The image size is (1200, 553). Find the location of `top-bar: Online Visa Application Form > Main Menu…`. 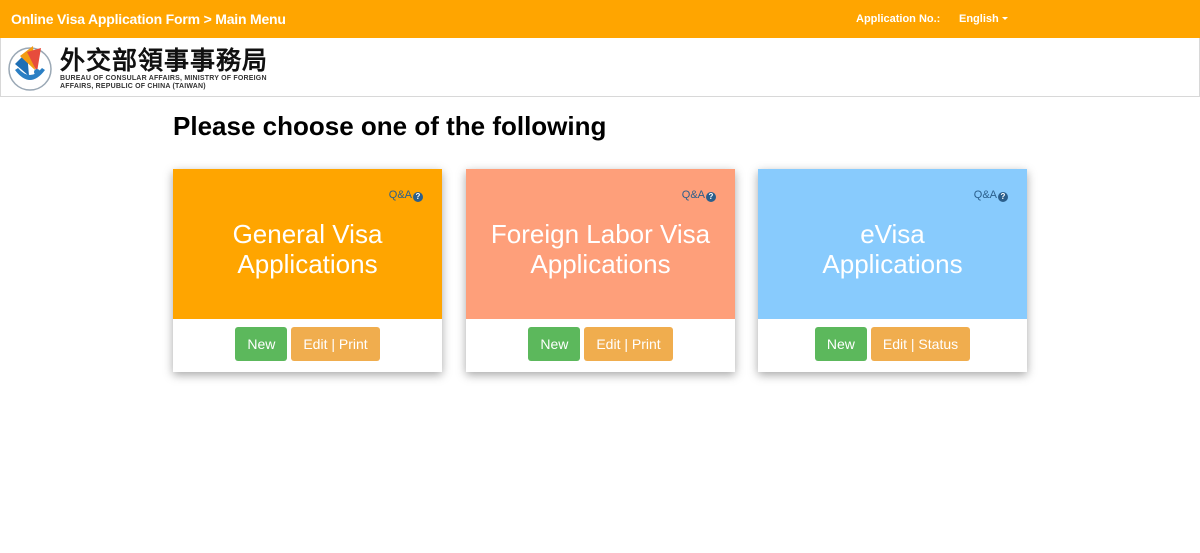

top-bar: Online Visa Application Form > Main Menu… is located at coordinates (600, 19).